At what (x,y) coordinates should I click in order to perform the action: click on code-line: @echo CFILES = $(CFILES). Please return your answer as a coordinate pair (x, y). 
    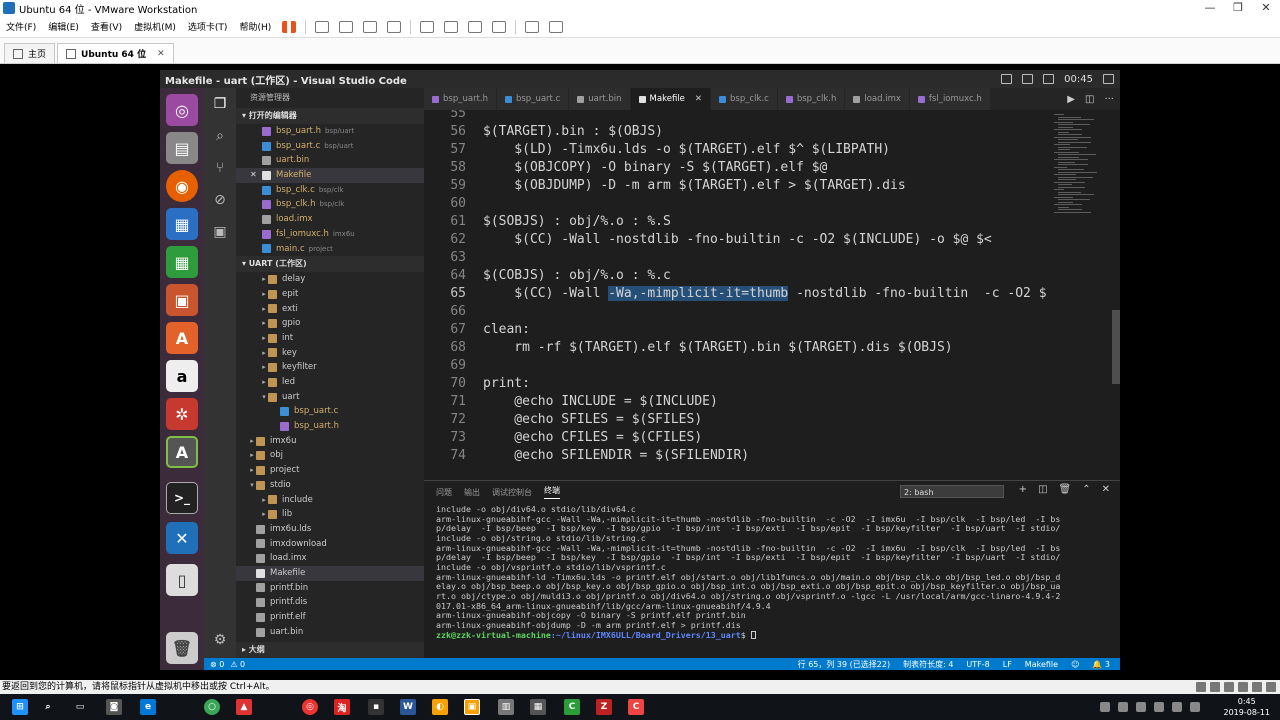
    Looking at the image, I should click on (592, 437).